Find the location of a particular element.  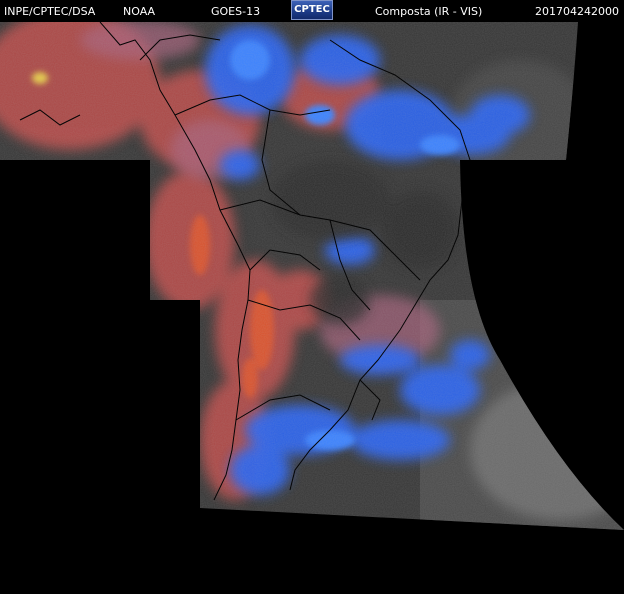

agency-label: NOAA is located at coordinates (139, 11).